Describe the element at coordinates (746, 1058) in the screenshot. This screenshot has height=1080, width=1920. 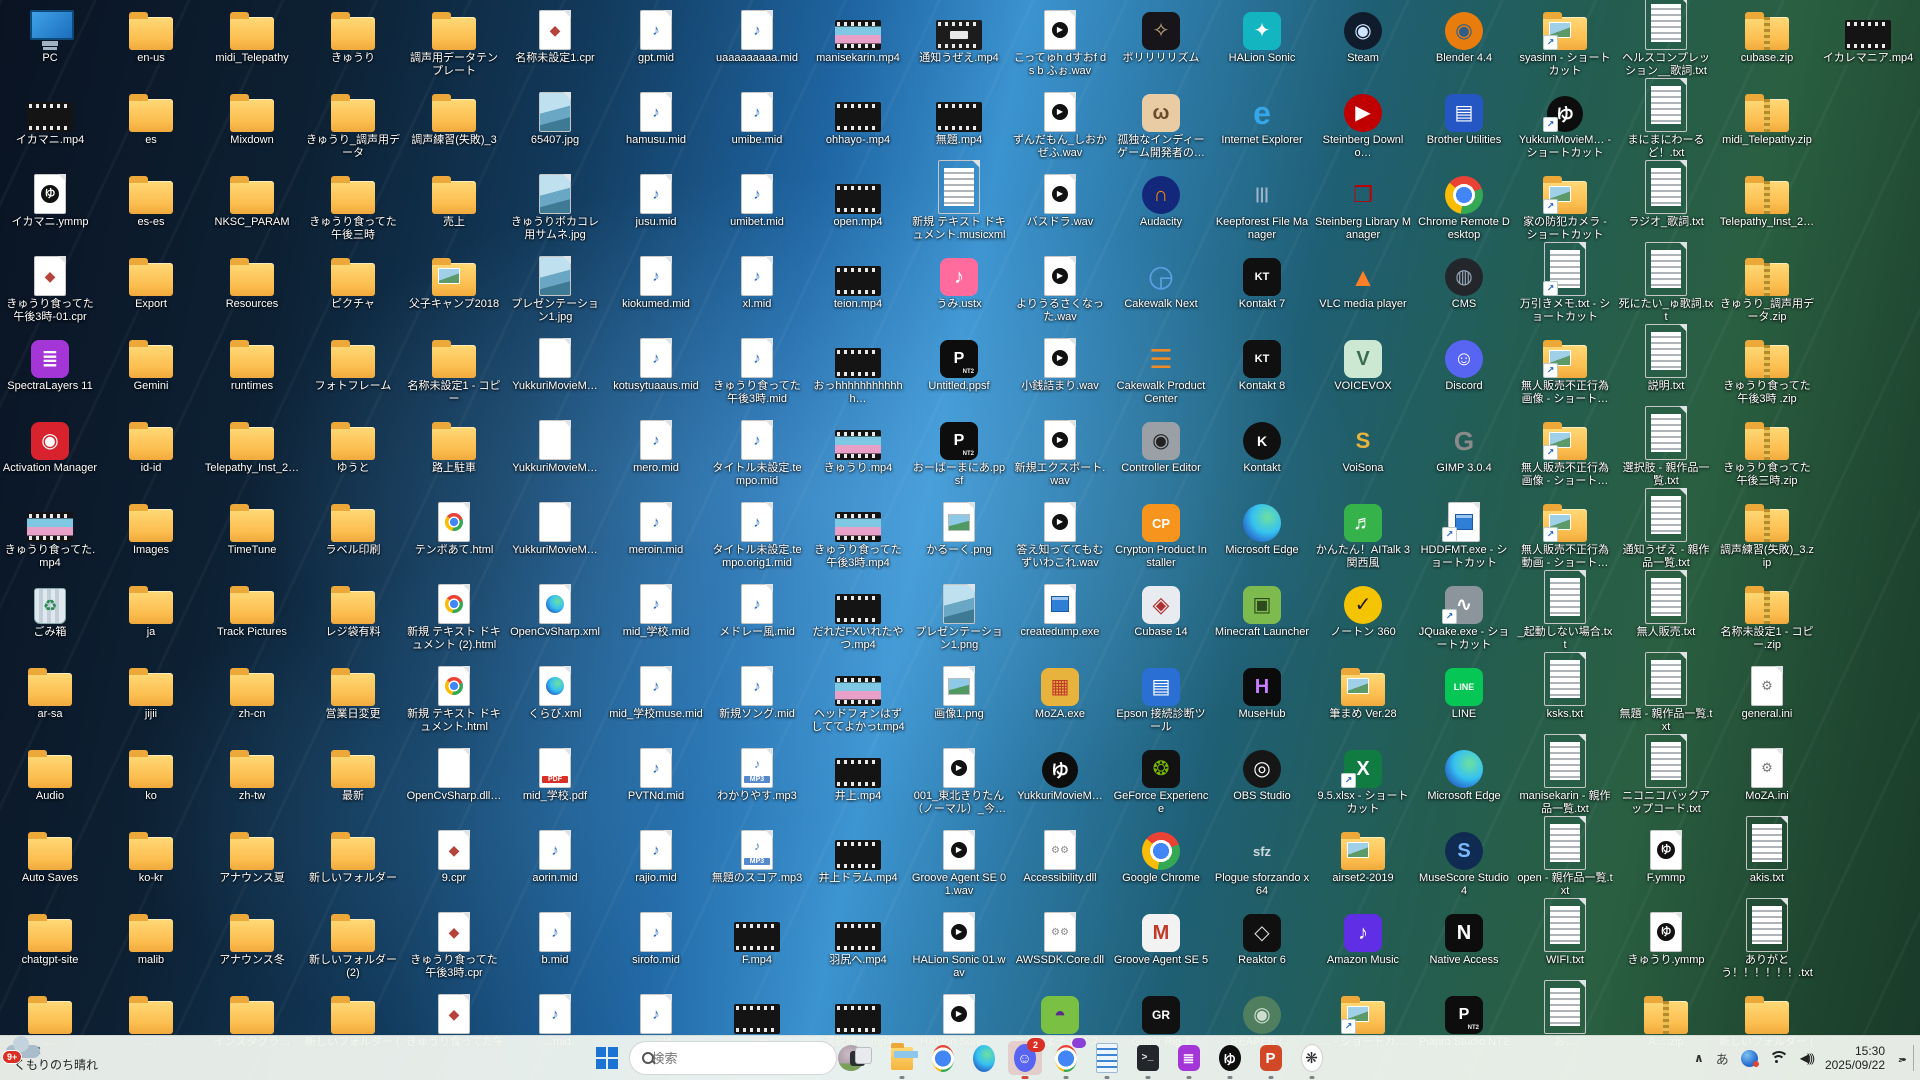
I see `search-box` at that location.